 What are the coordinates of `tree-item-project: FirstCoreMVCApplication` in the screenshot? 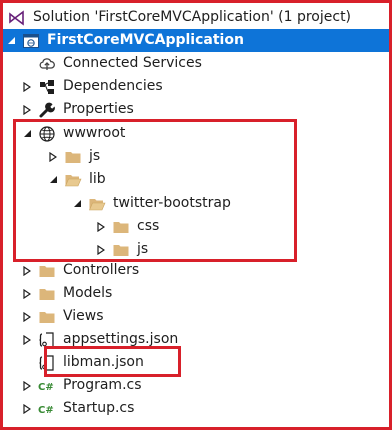 It's located at (196, 40).